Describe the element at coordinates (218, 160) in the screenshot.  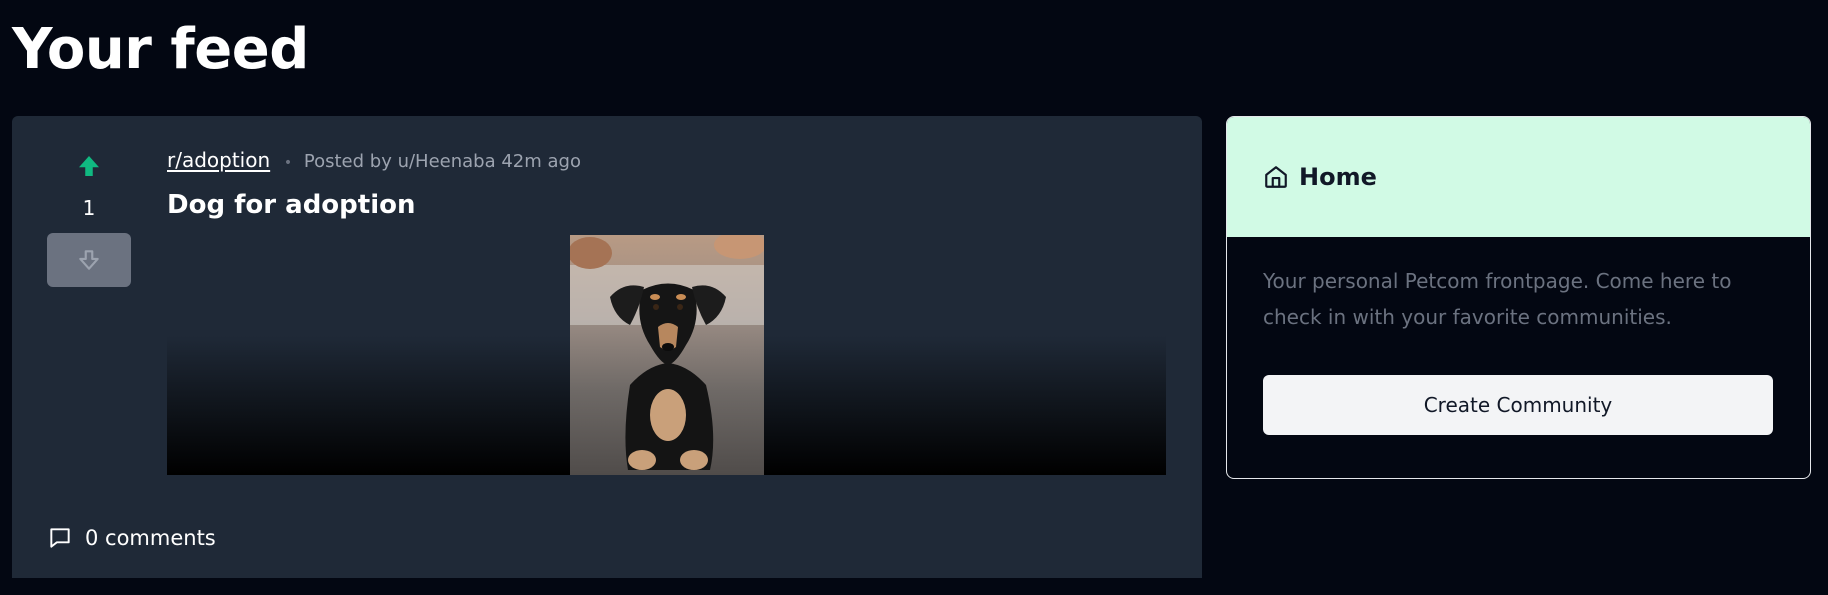
I see `subreddit-link: r/adoption` at that location.